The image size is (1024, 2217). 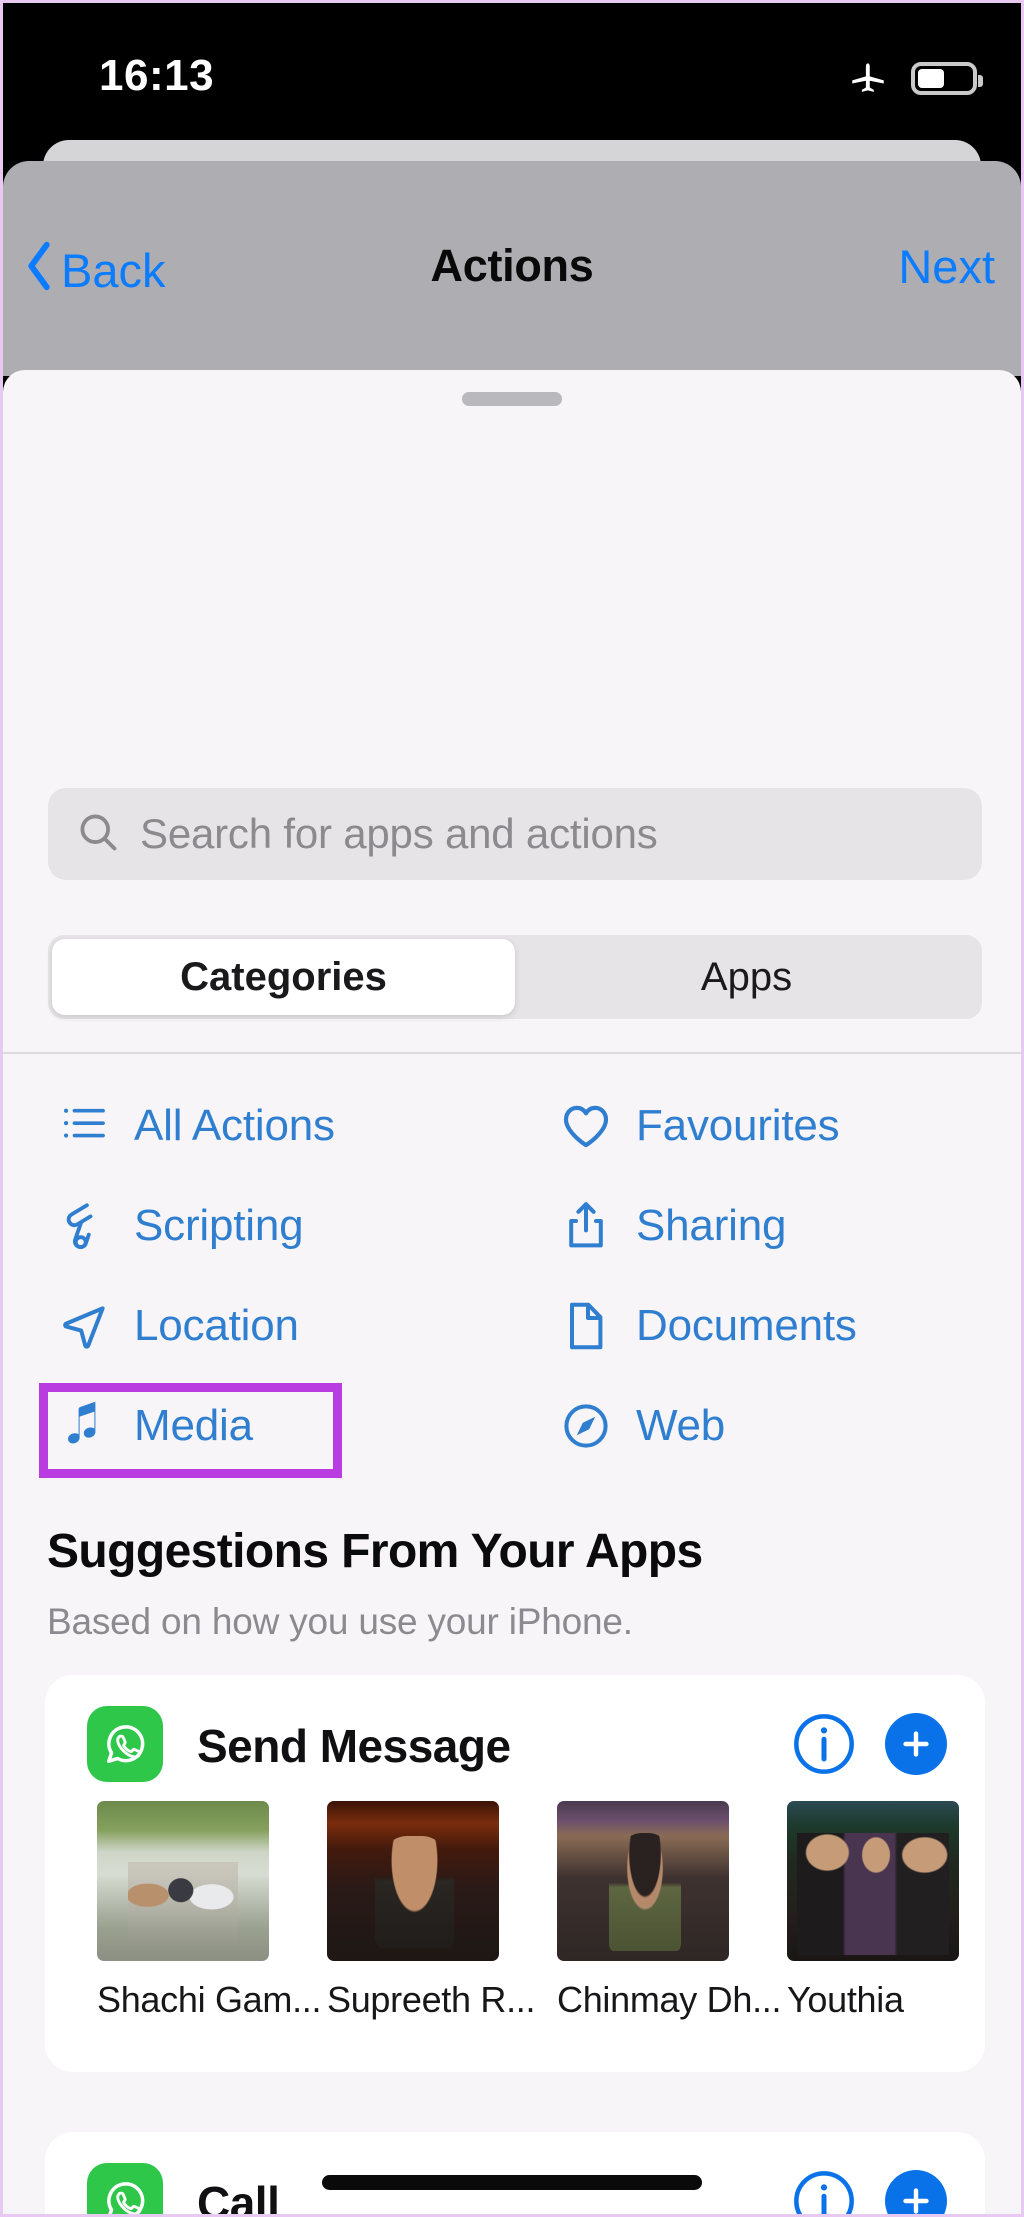 What do you see at coordinates (157, 75) in the screenshot?
I see `status-time: 16:13` at bounding box center [157, 75].